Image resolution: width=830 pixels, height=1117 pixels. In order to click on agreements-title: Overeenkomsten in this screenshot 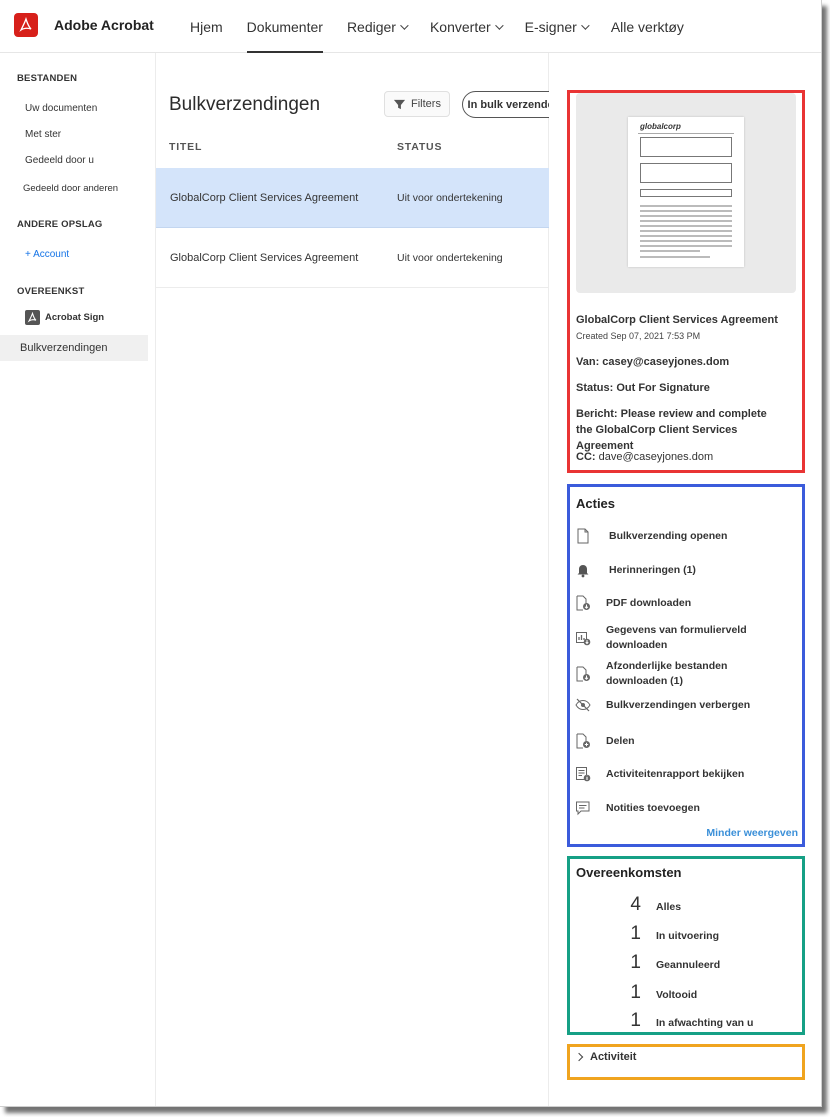, I will do `click(629, 872)`.